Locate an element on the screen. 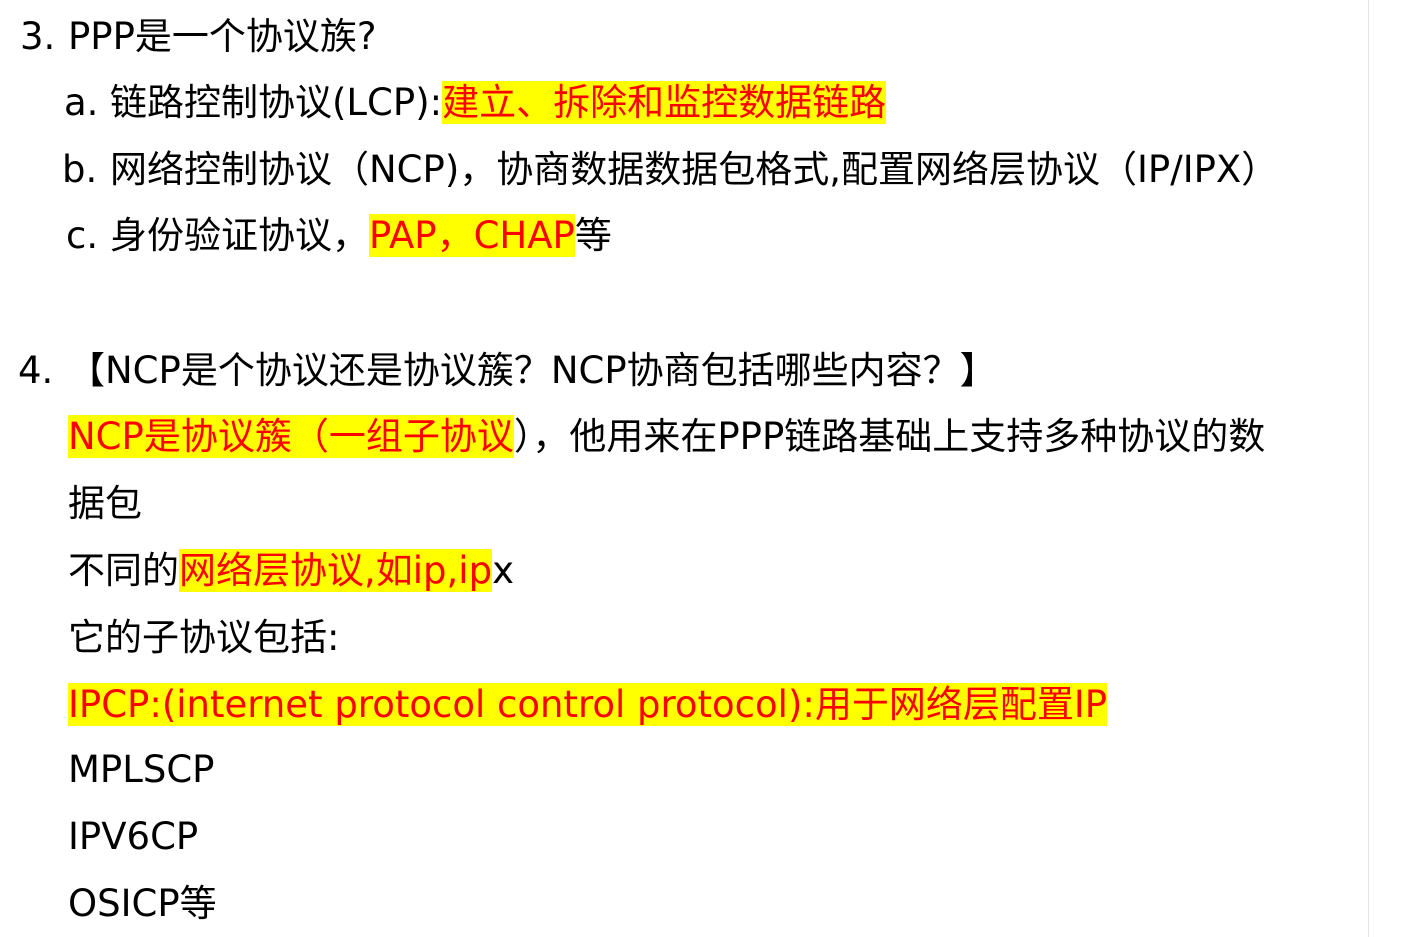 The image size is (1422, 937). list-item-c-text-after: 等 is located at coordinates (593, 235).